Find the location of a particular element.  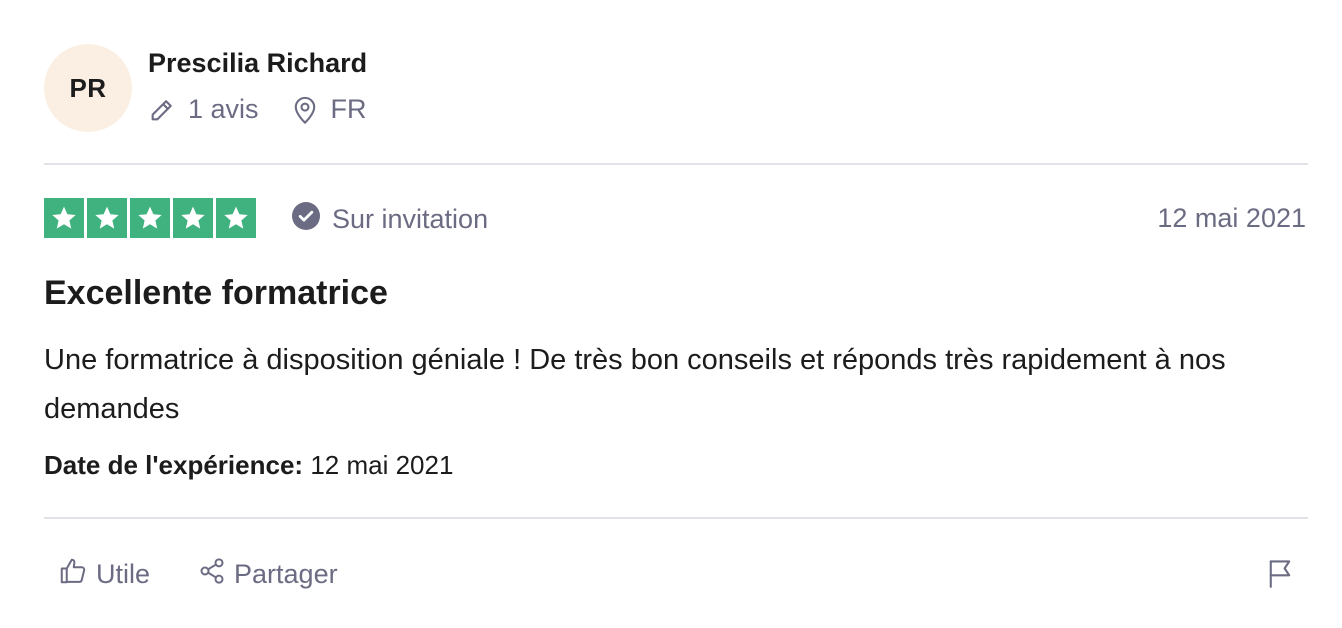

flag-icon is located at coordinates (1280, 576).